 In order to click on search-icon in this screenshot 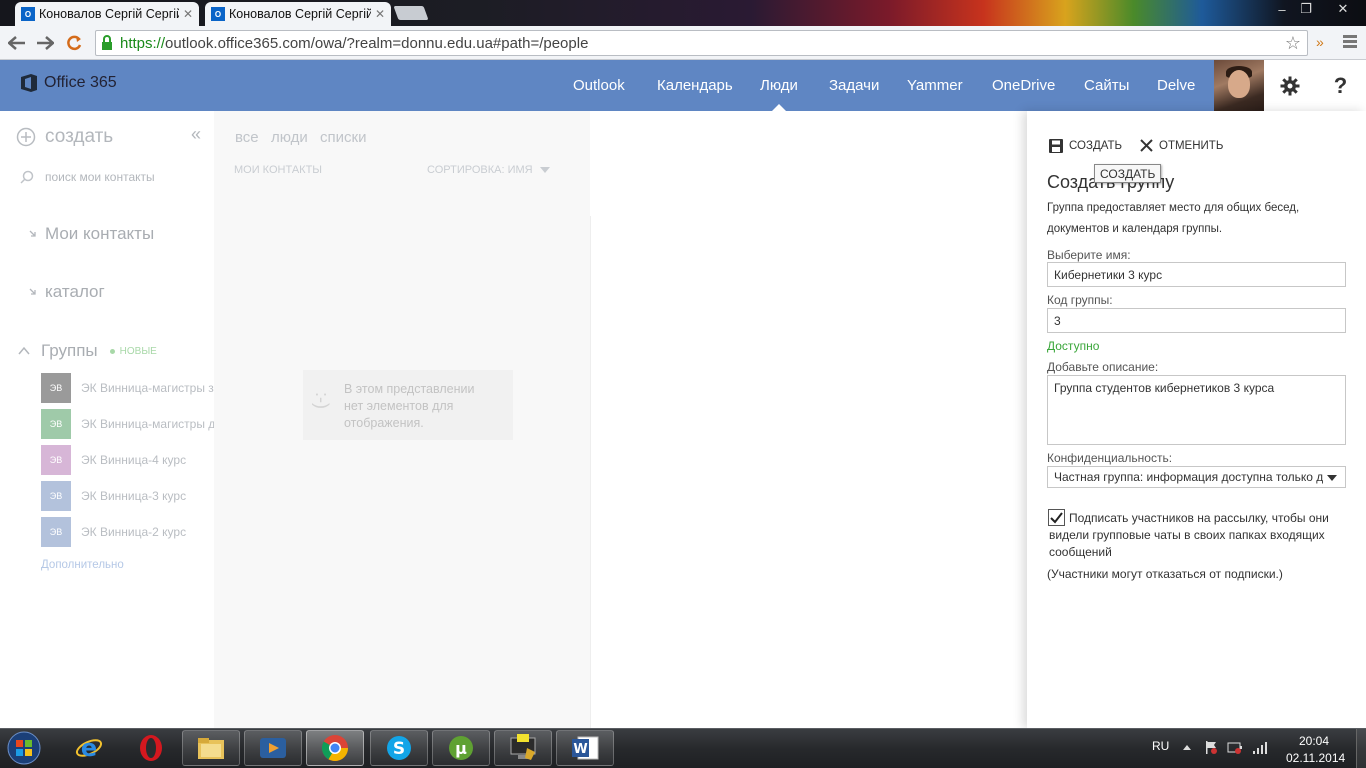, I will do `click(27, 177)`.